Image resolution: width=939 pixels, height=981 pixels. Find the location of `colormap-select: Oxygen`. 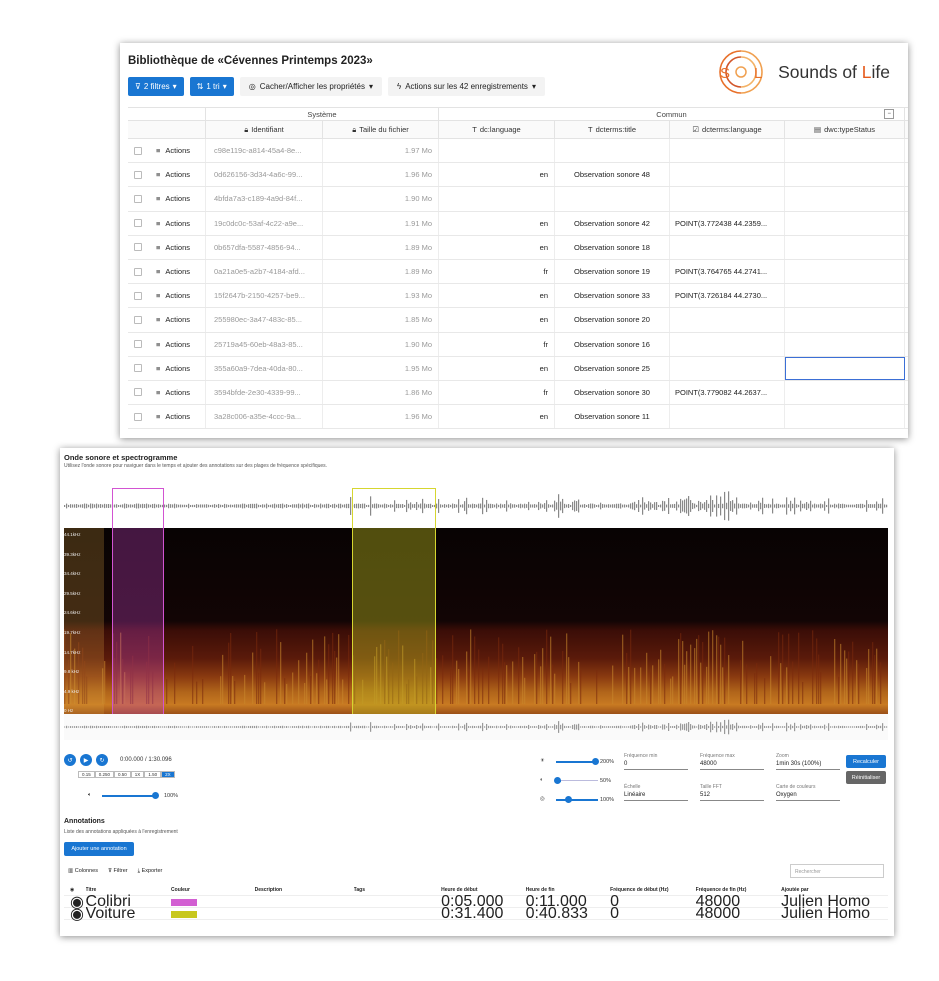

colormap-select: Oxygen is located at coordinates (808, 796).